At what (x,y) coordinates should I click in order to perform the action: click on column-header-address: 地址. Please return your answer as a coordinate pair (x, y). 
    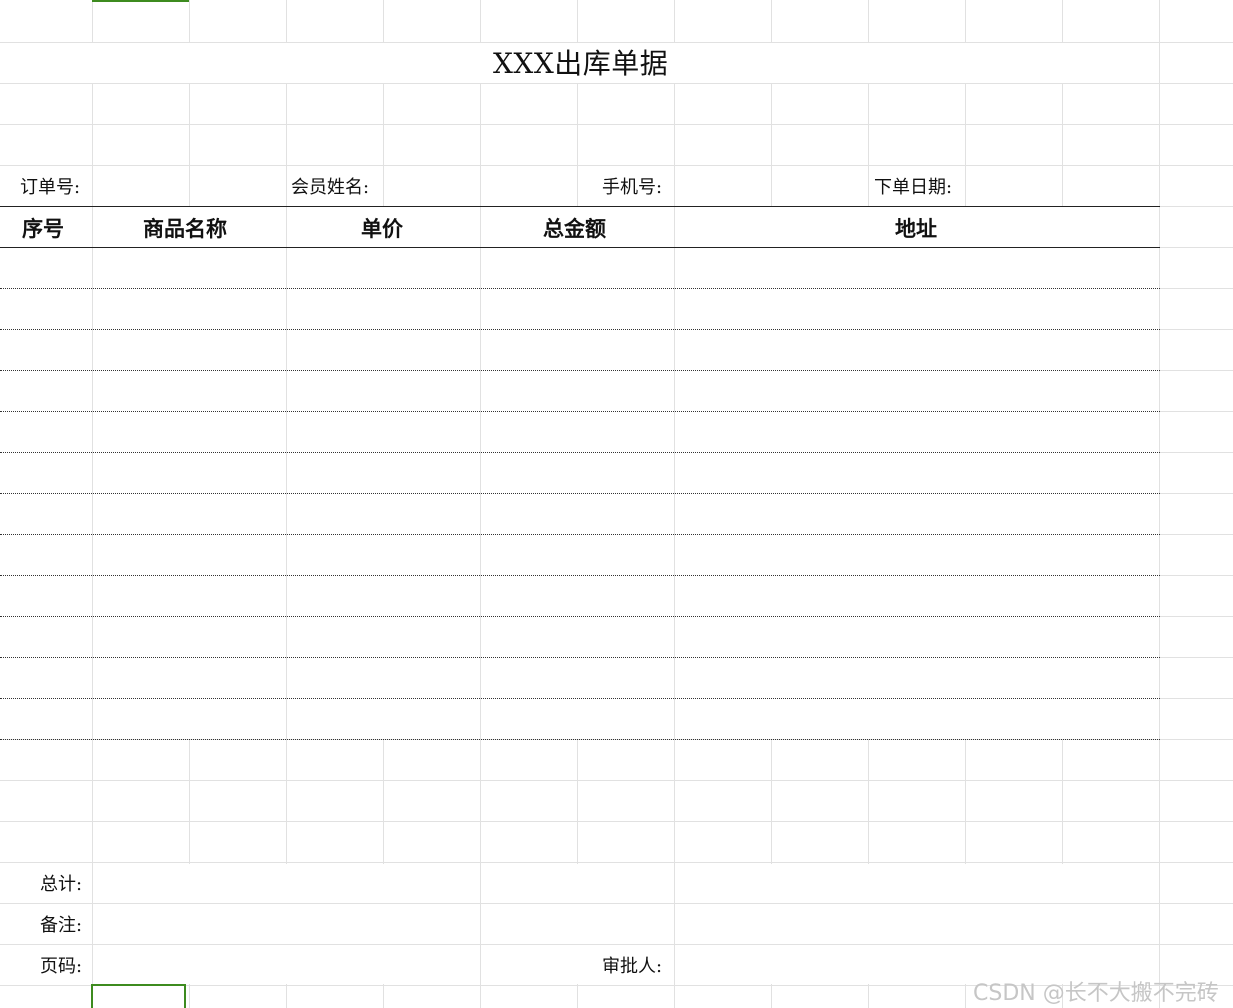
    Looking at the image, I should click on (916, 228).